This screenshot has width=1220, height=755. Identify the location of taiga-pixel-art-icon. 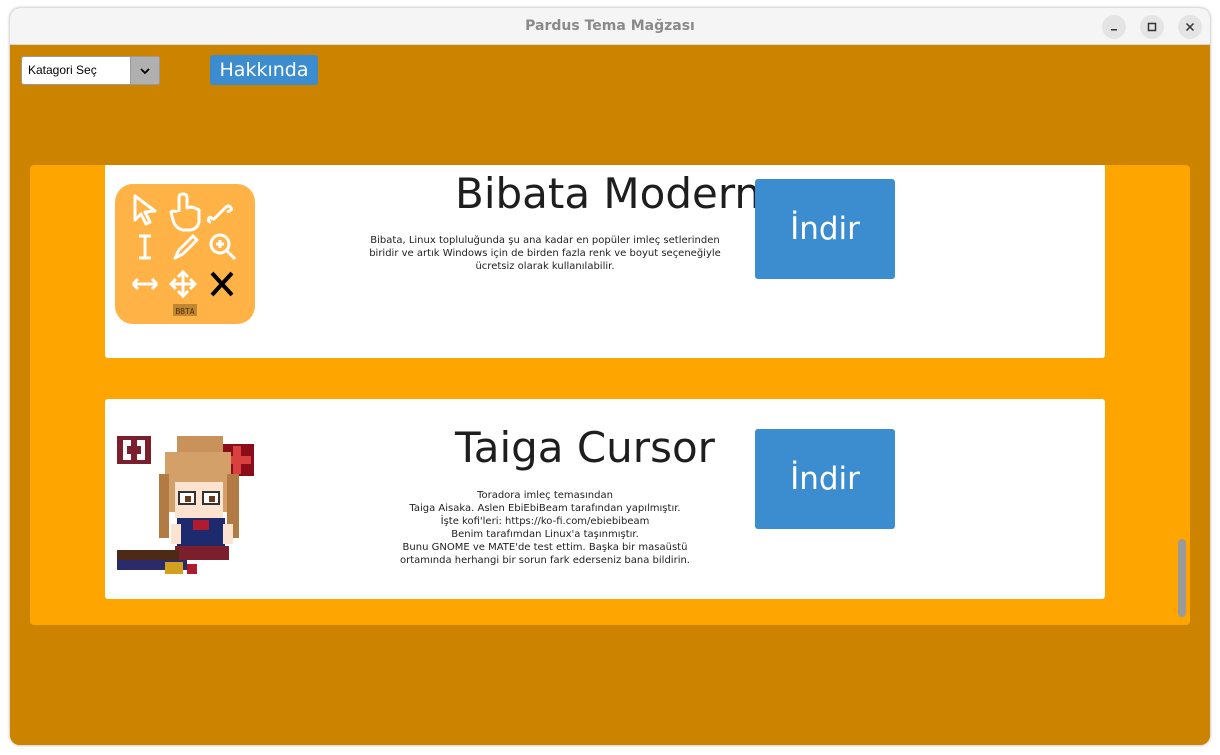
(185, 504).